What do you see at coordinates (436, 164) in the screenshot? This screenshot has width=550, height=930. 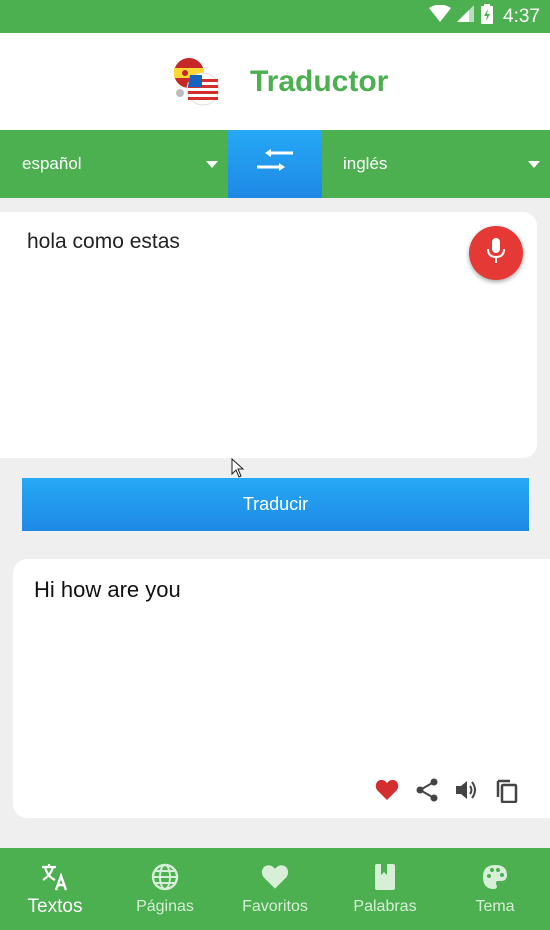 I see `target-language-select: inglés` at bounding box center [436, 164].